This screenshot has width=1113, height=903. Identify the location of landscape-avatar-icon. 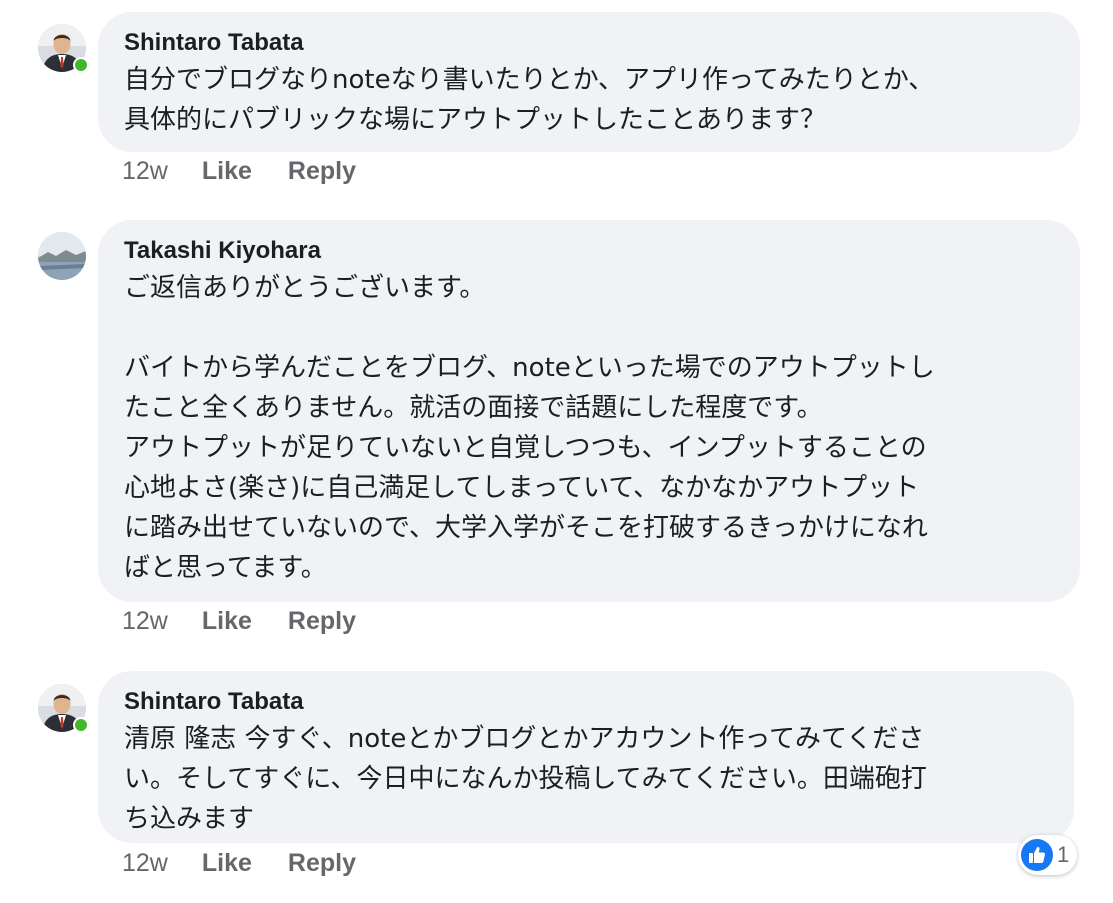
(62, 256).